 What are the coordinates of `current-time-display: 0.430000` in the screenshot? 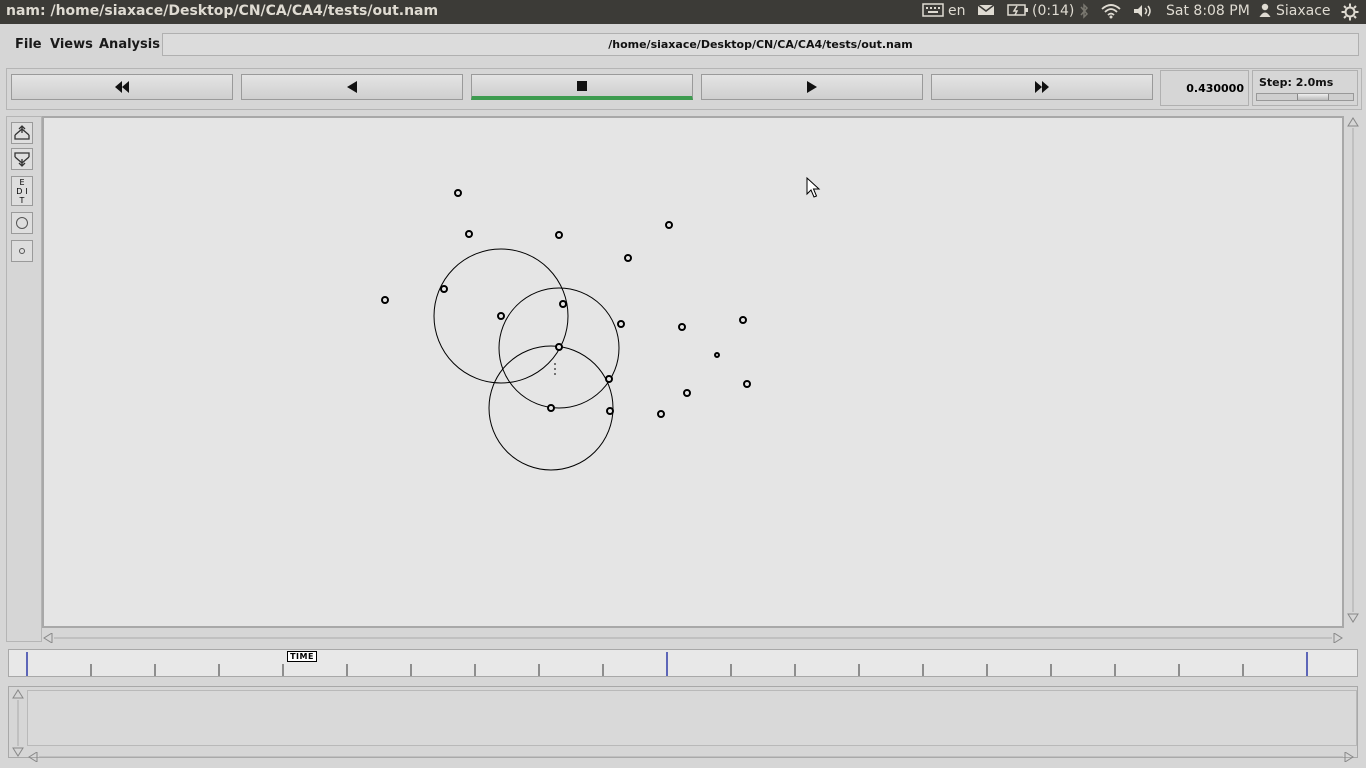 It's located at (1204, 88).